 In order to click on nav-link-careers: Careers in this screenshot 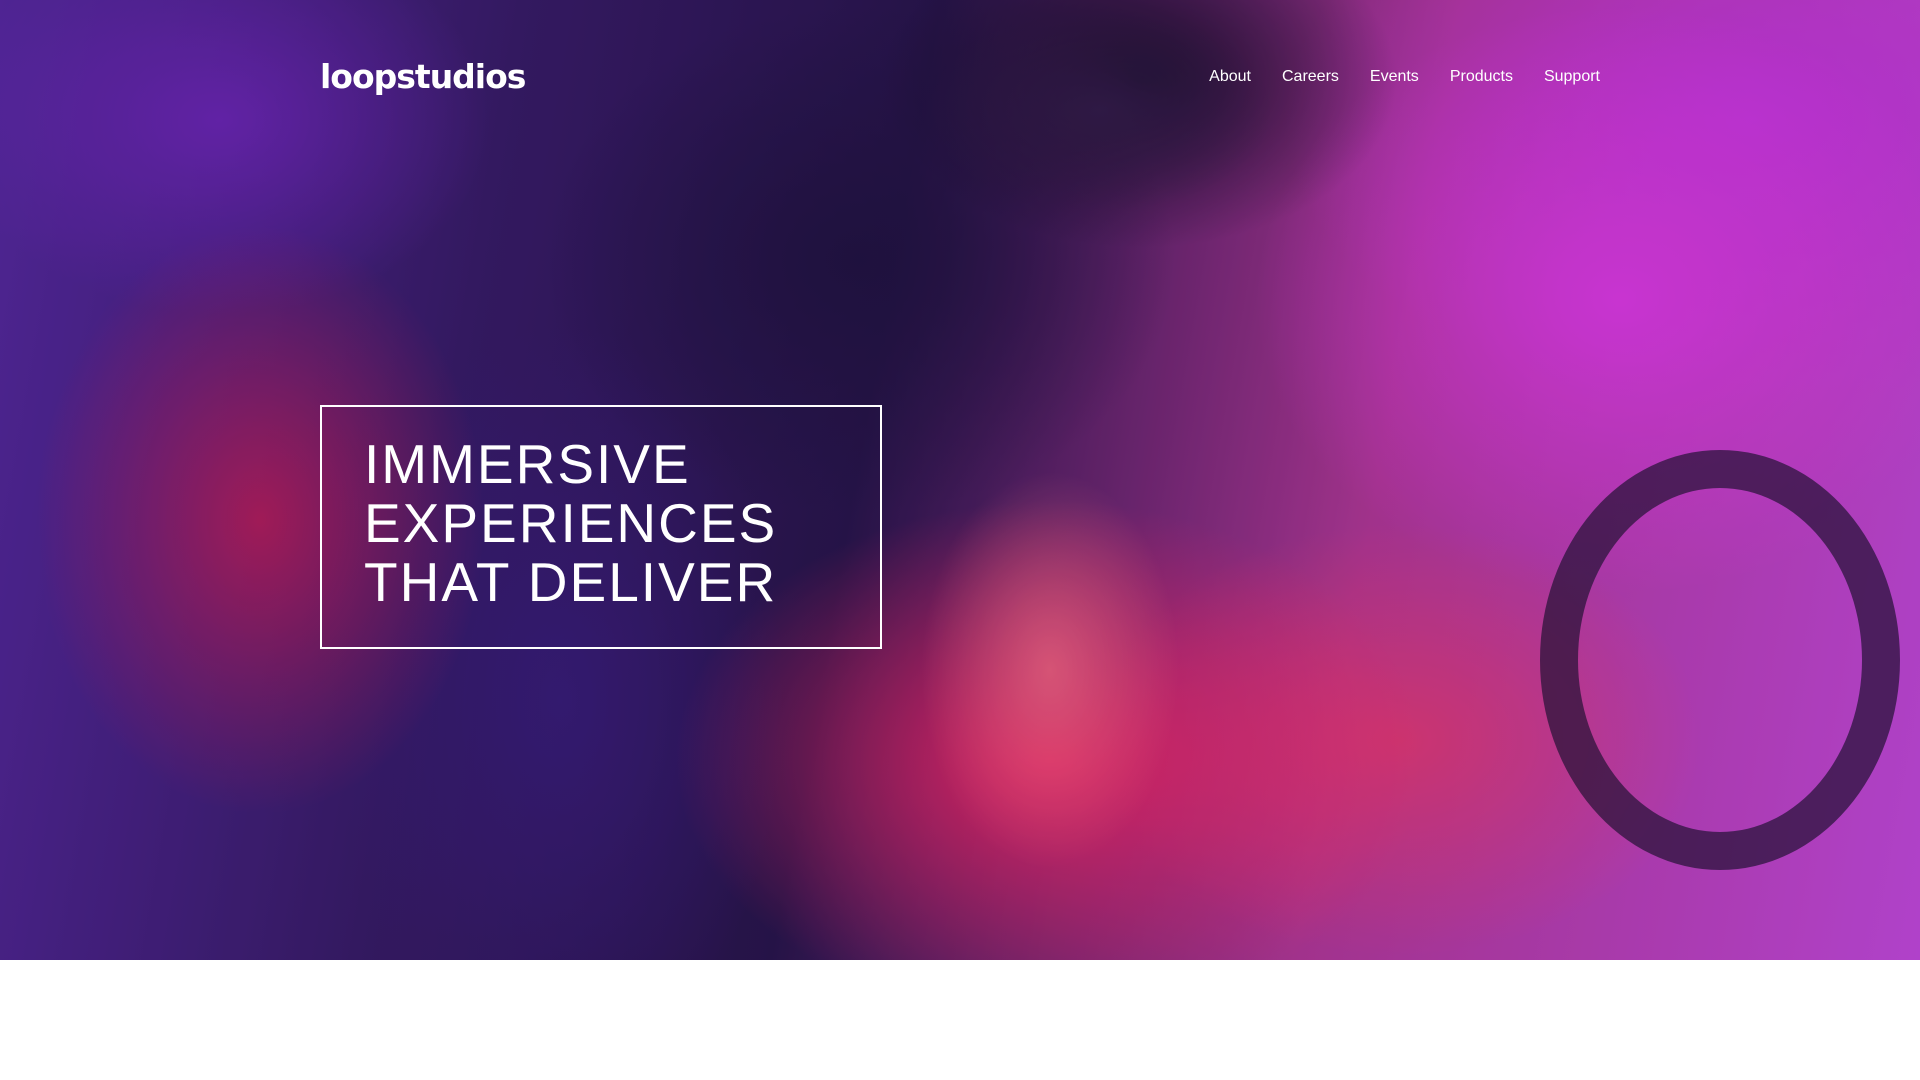, I will do `click(1310, 77)`.